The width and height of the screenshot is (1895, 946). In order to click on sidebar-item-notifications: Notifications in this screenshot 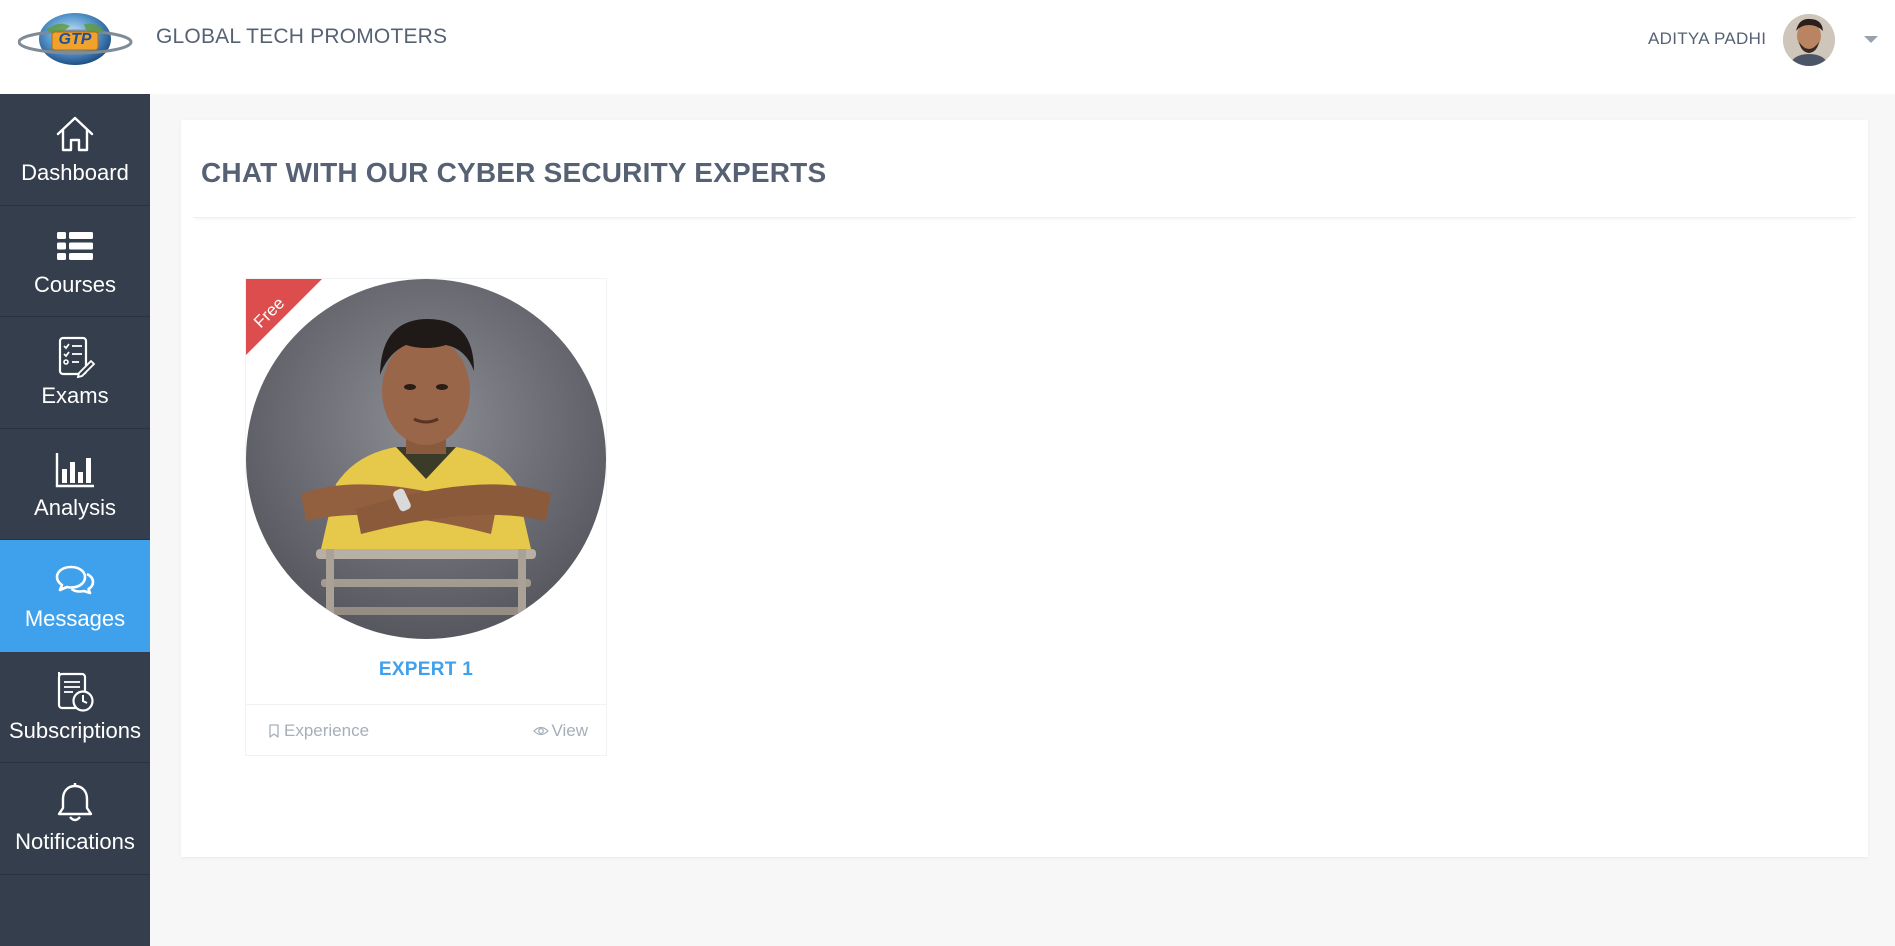, I will do `click(75, 819)`.